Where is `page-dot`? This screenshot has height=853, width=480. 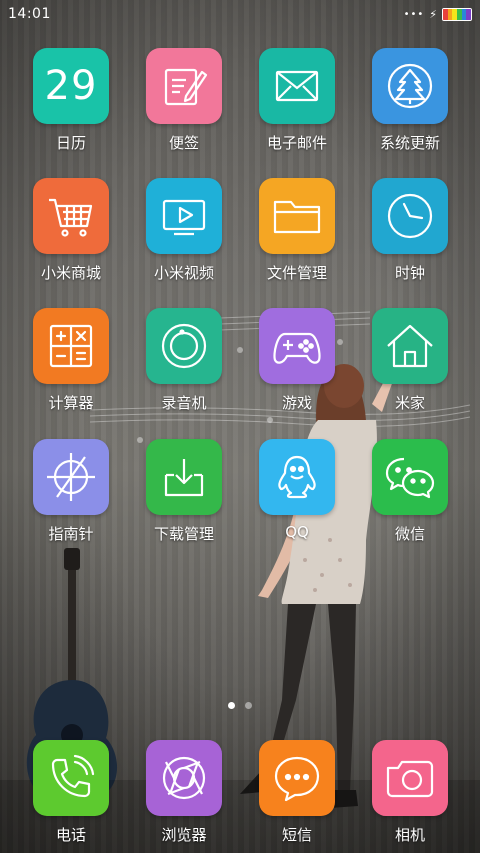 page-dot is located at coordinates (248, 705).